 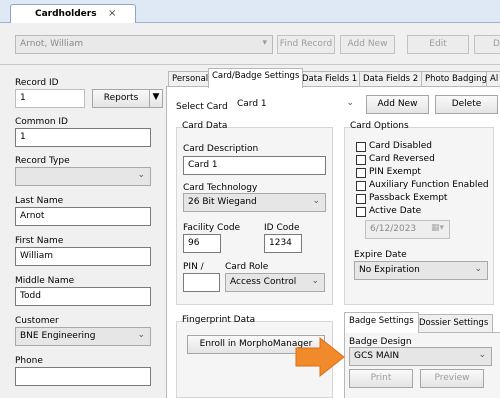 What do you see at coordinates (42, 161) in the screenshot?
I see `record-type-label: Record Type` at bounding box center [42, 161].